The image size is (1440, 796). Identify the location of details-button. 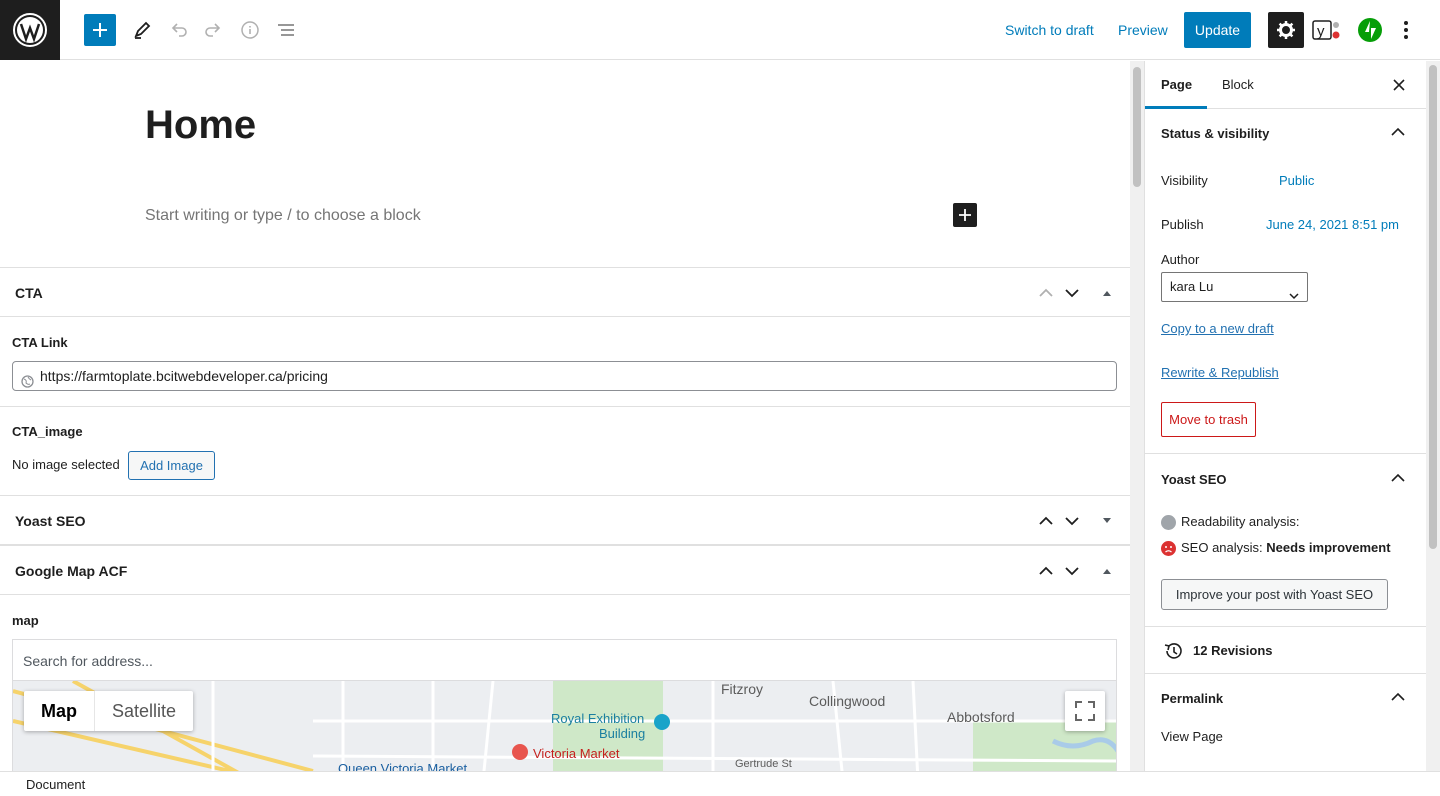
(250, 30).